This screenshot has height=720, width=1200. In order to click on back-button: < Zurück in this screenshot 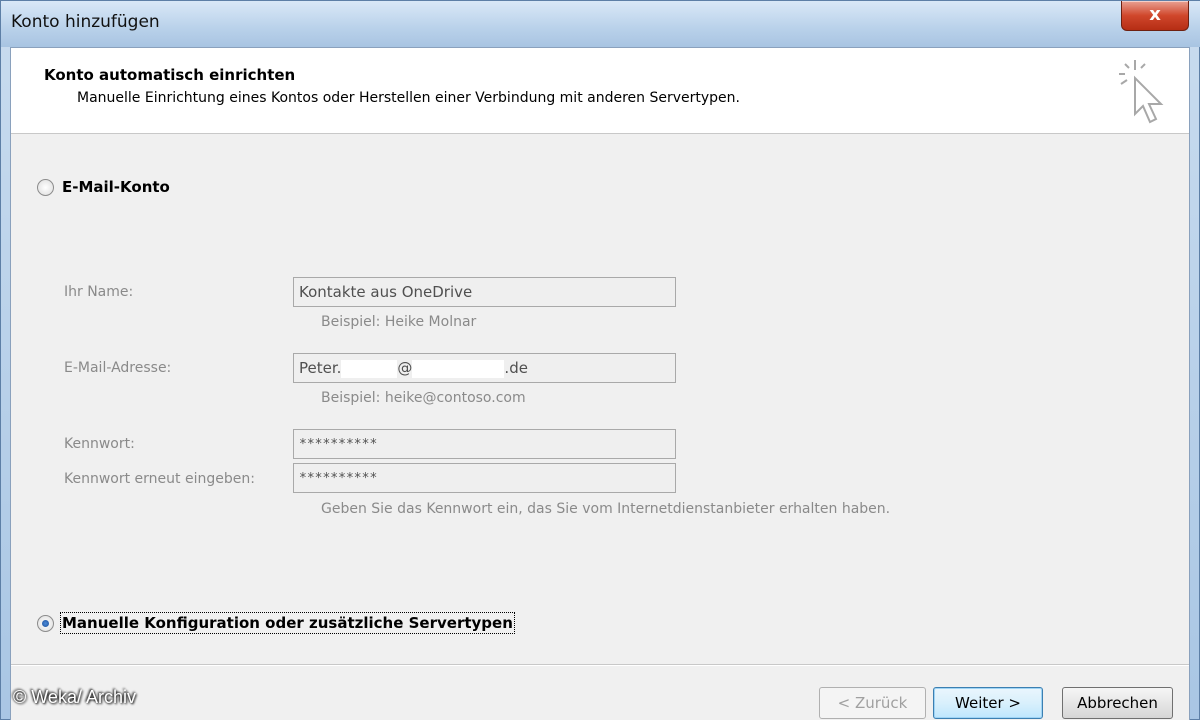, I will do `click(872, 703)`.